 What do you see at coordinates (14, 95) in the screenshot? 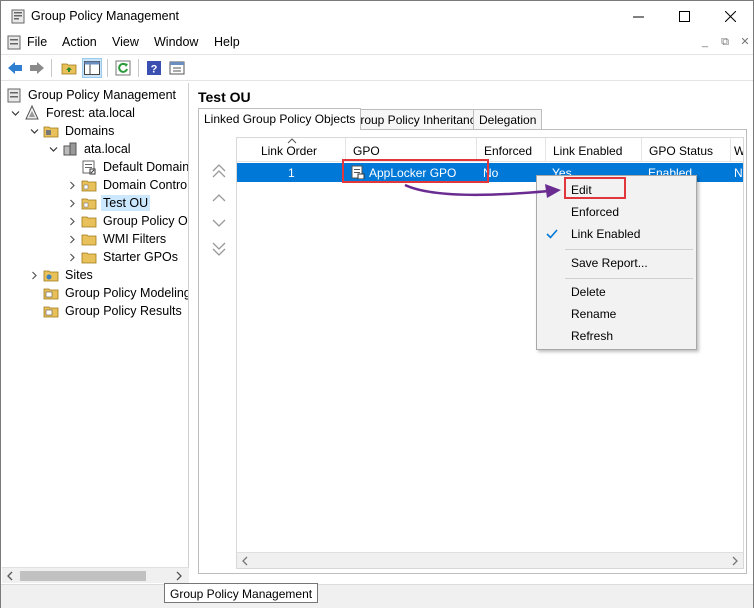
I see `gpm-root-icon` at bounding box center [14, 95].